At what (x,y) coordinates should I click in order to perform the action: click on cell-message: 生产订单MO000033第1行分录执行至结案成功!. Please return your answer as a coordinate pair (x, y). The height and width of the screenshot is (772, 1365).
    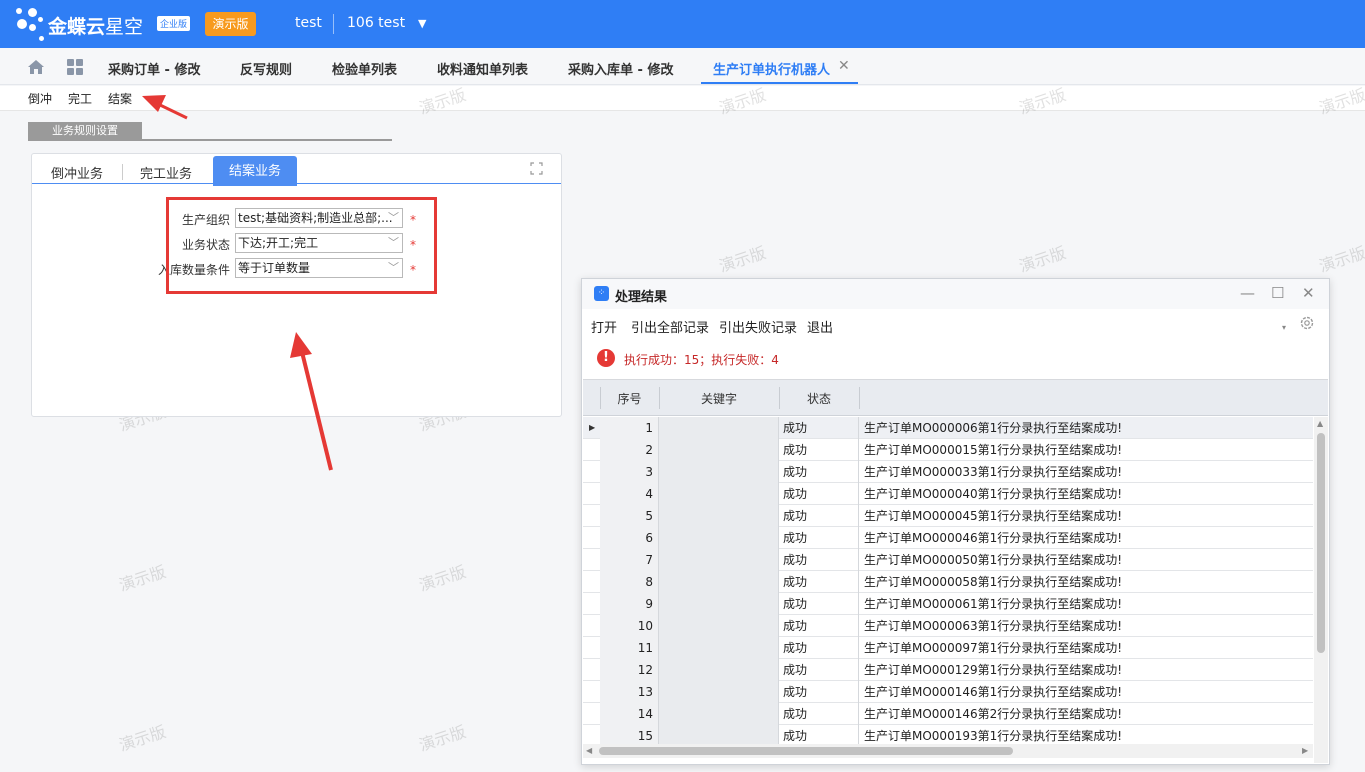
    Looking at the image, I should click on (993, 472).